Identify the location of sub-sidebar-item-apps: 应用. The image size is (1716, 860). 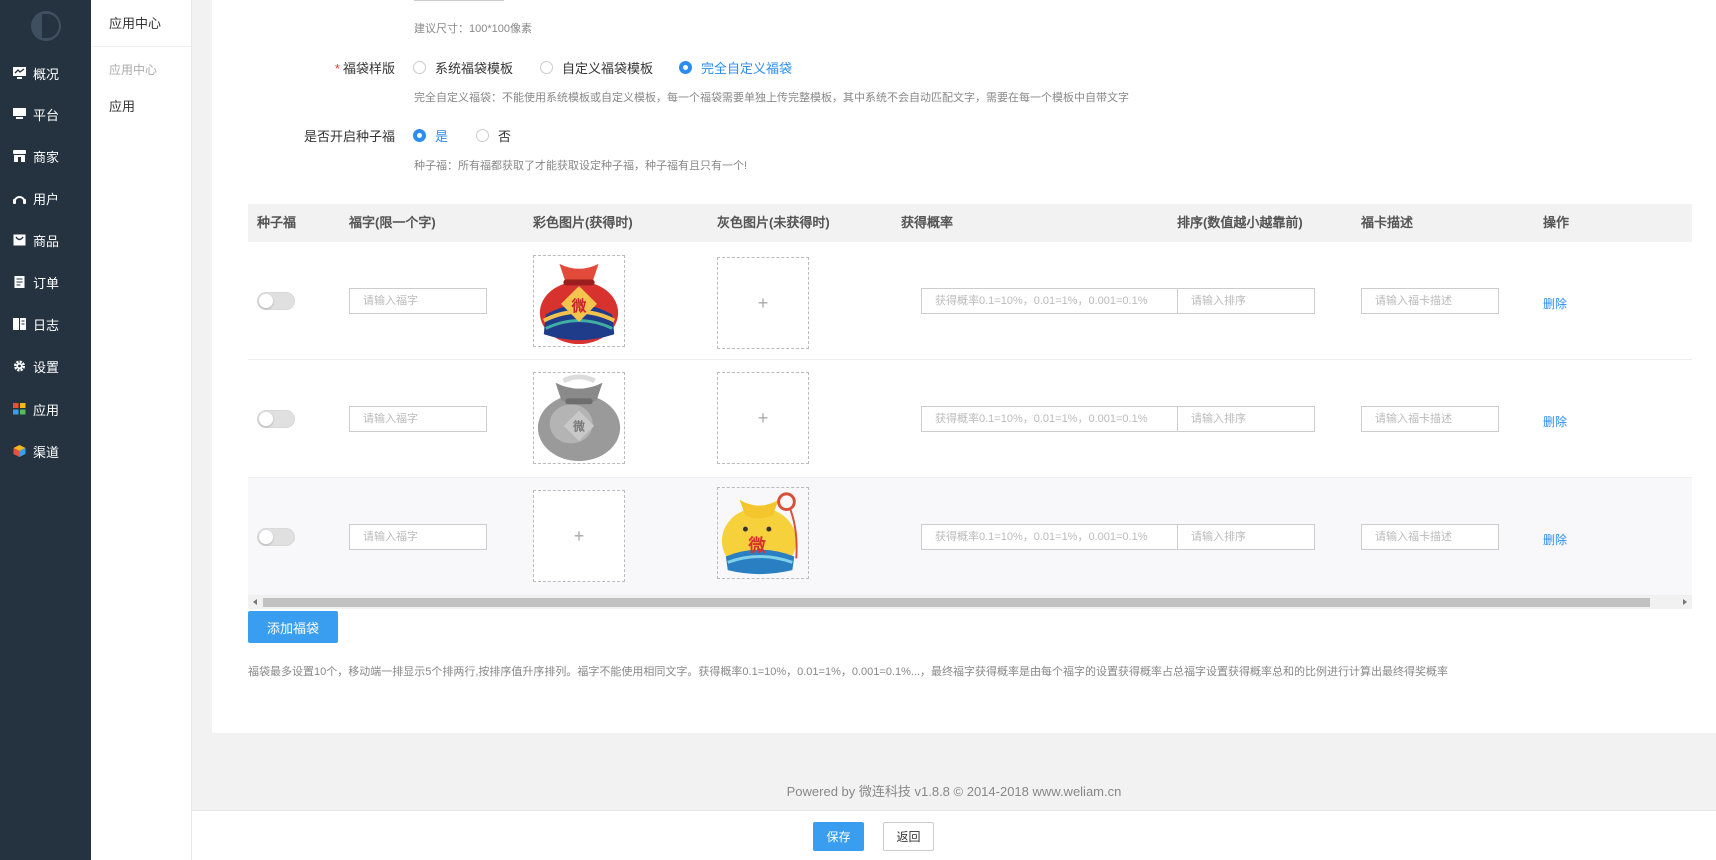
(122, 105).